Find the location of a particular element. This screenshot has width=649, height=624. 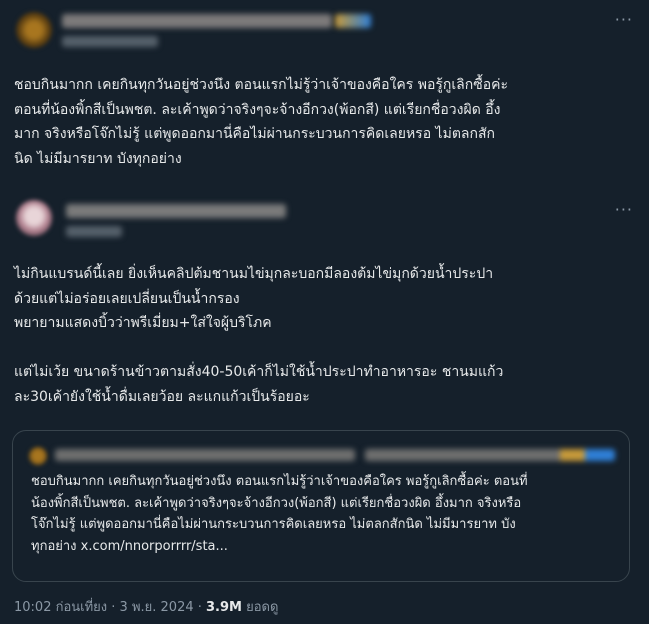

badge-blurred is located at coordinates (353, 21).